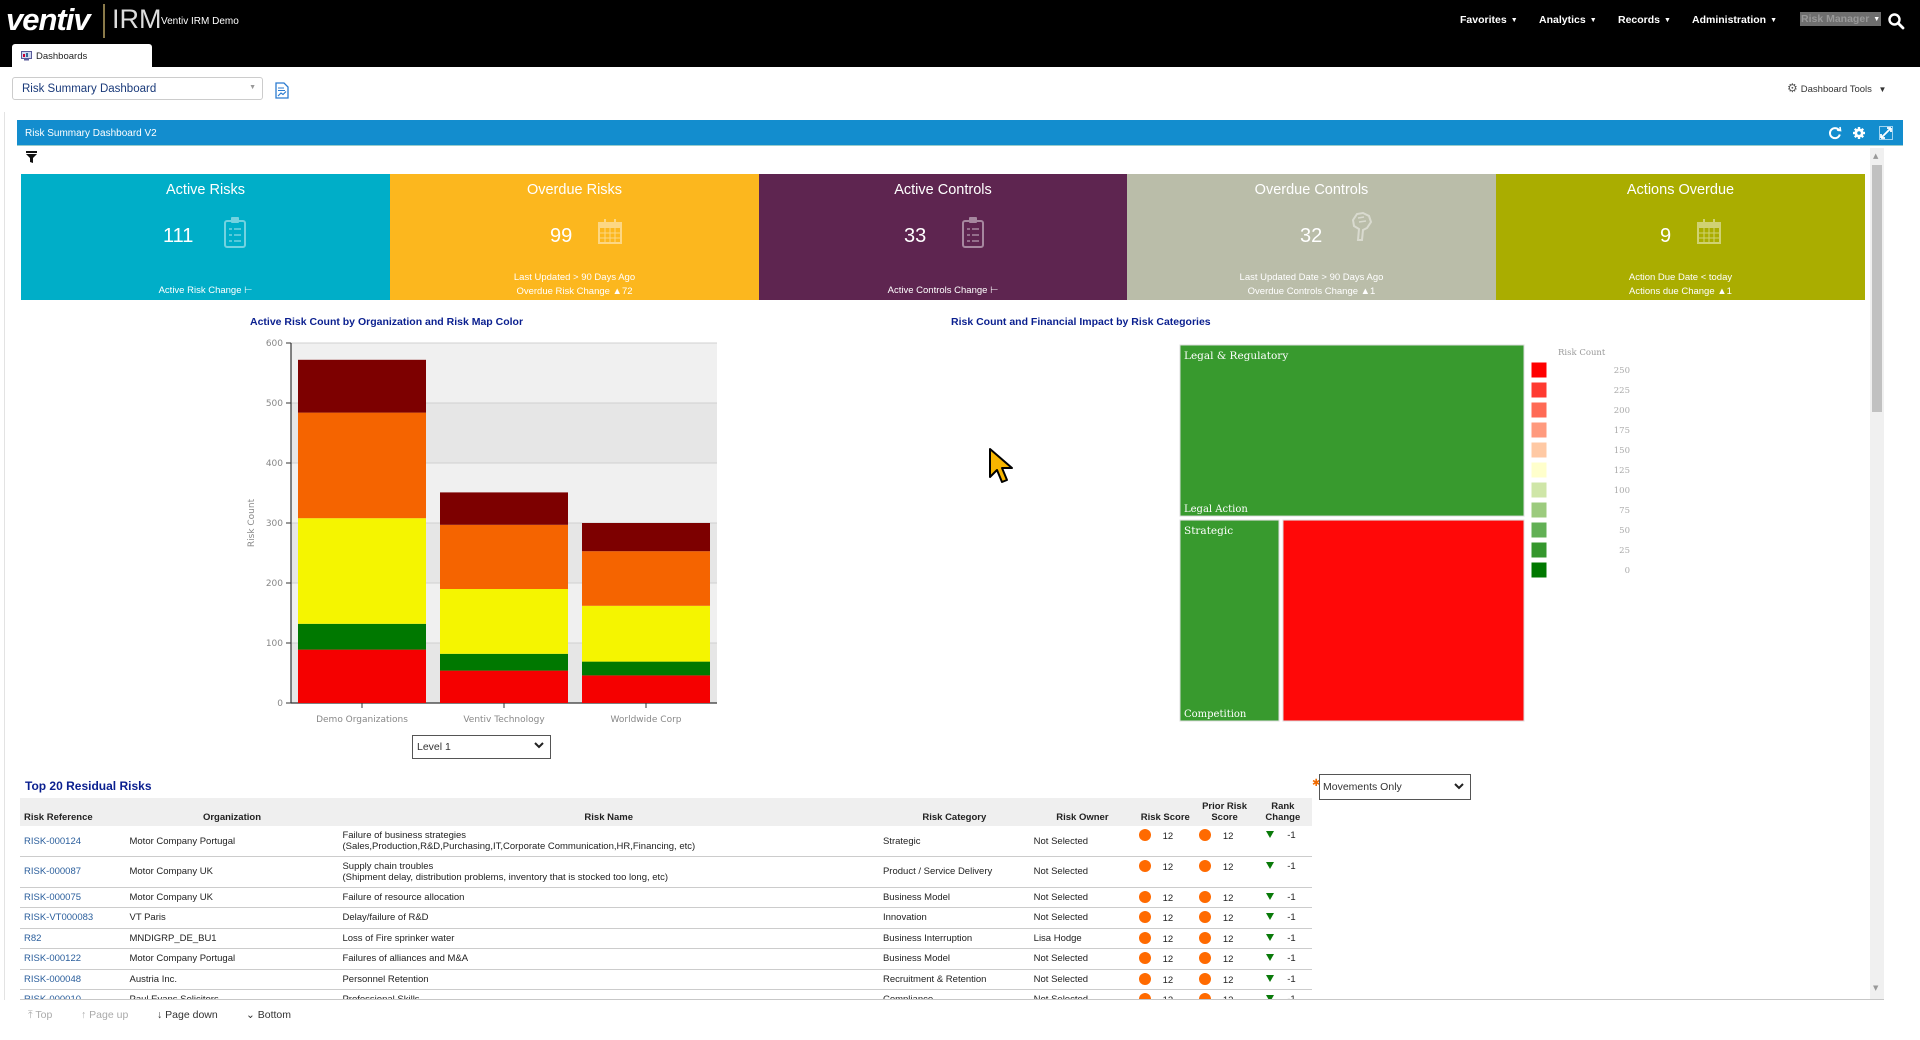 The image size is (1920, 1040). What do you see at coordinates (1224, 812) in the screenshot?
I see `column-header-prior-risk-score: Prior Risk Score` at bounding box center [1224, 812].